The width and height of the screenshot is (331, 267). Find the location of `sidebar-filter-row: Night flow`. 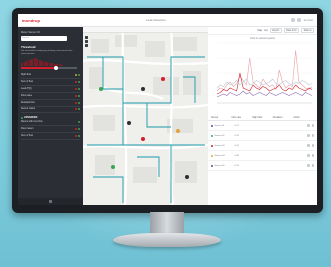

sidebar-filter-row: Night flow is located at coordinates (50, 76).